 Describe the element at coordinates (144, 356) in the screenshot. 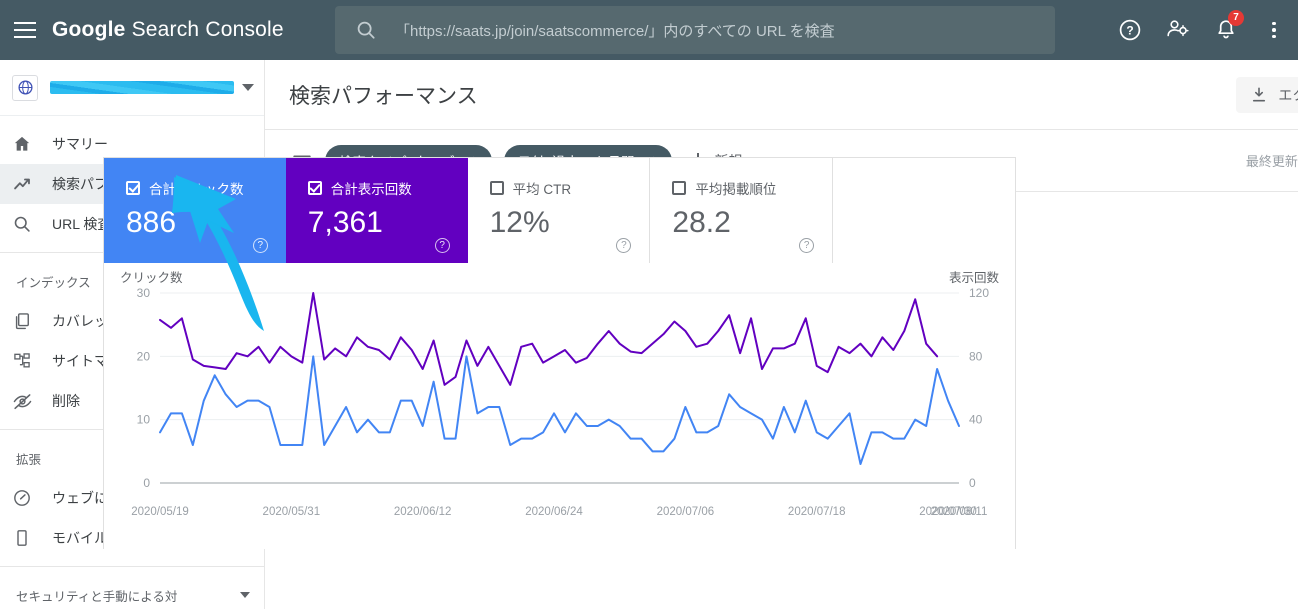

I see `svg-text: 20` at that location.